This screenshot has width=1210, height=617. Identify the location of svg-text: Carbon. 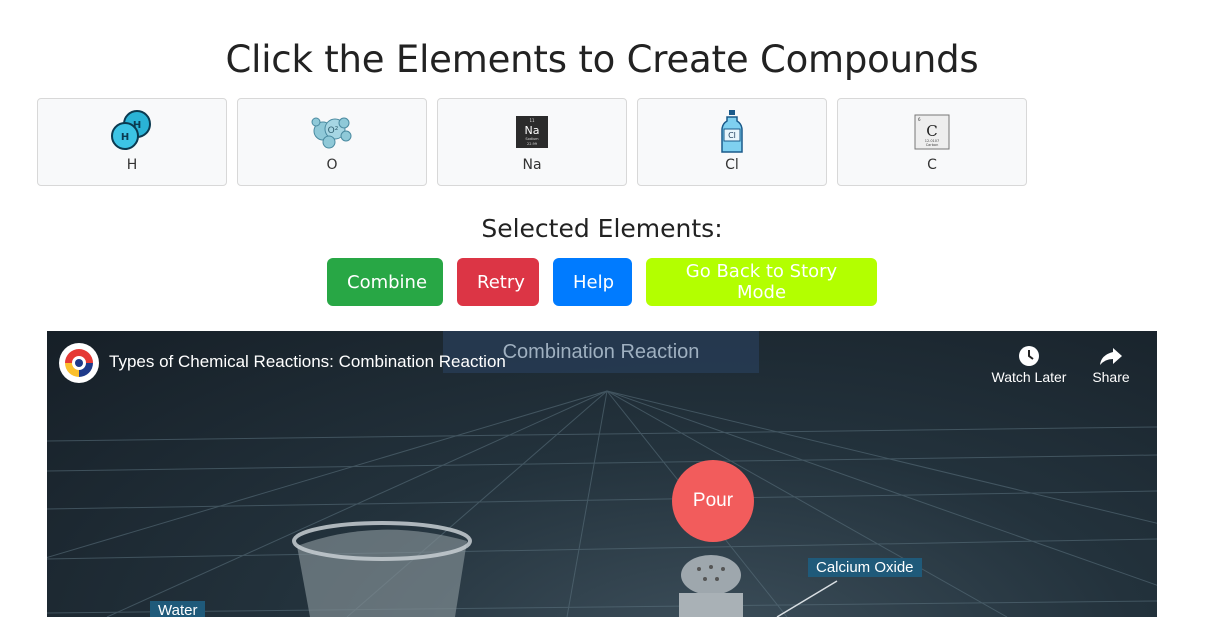
(932, 145).